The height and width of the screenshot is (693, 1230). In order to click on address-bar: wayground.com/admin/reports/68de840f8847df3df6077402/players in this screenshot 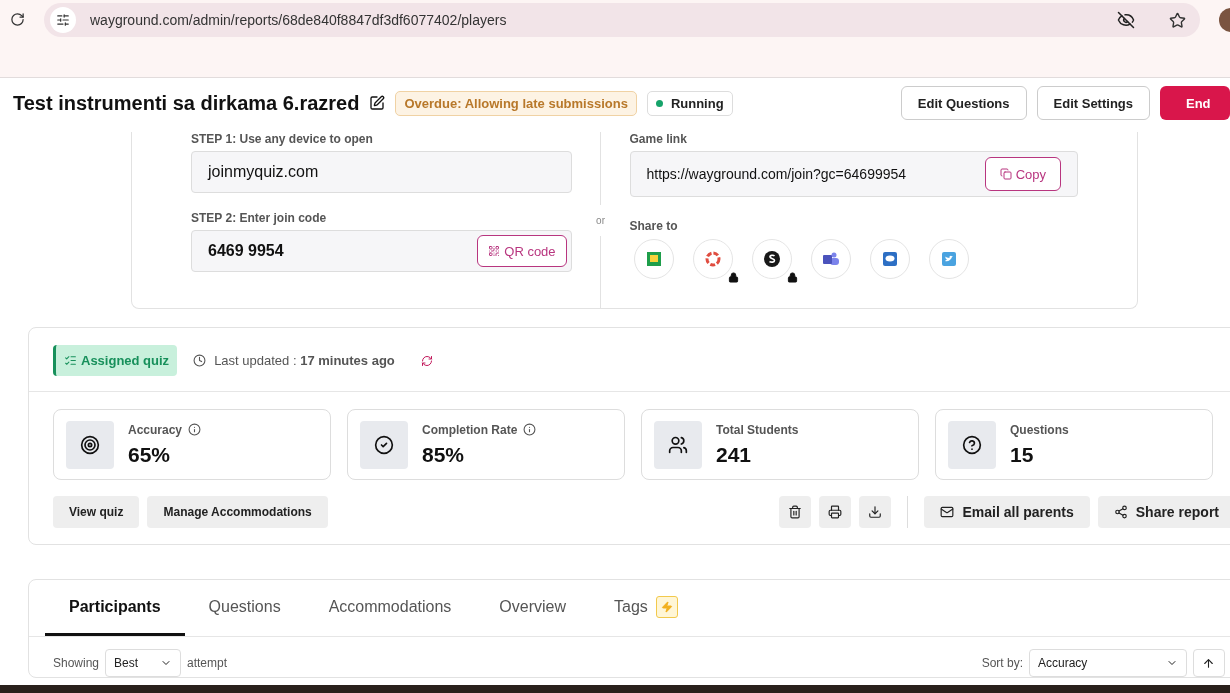, I will do `click(622, 20)`.